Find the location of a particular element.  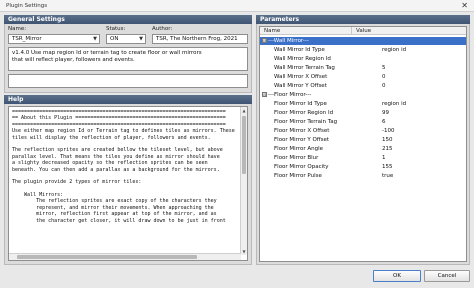

parameter-name: ---Floor Mirror--- is located at coordinates (290, 95).